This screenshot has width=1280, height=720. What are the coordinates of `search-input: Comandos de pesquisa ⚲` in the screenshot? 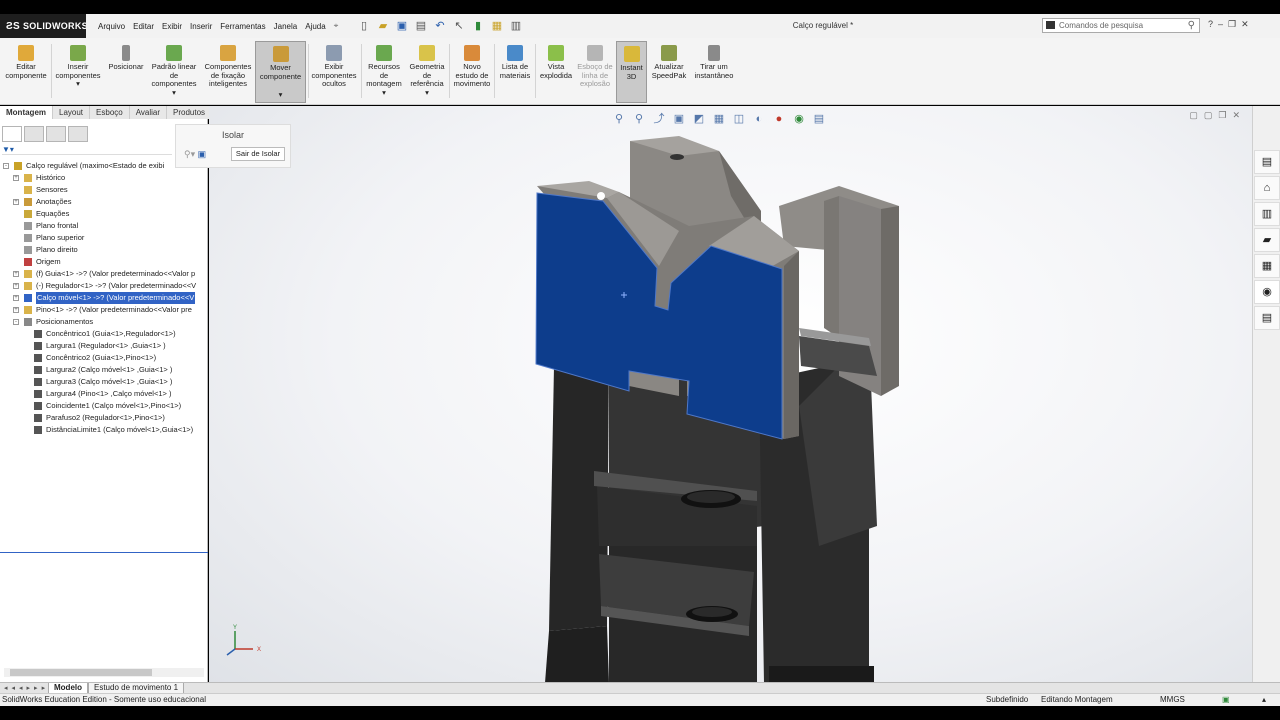 It's located at (1121, 25).